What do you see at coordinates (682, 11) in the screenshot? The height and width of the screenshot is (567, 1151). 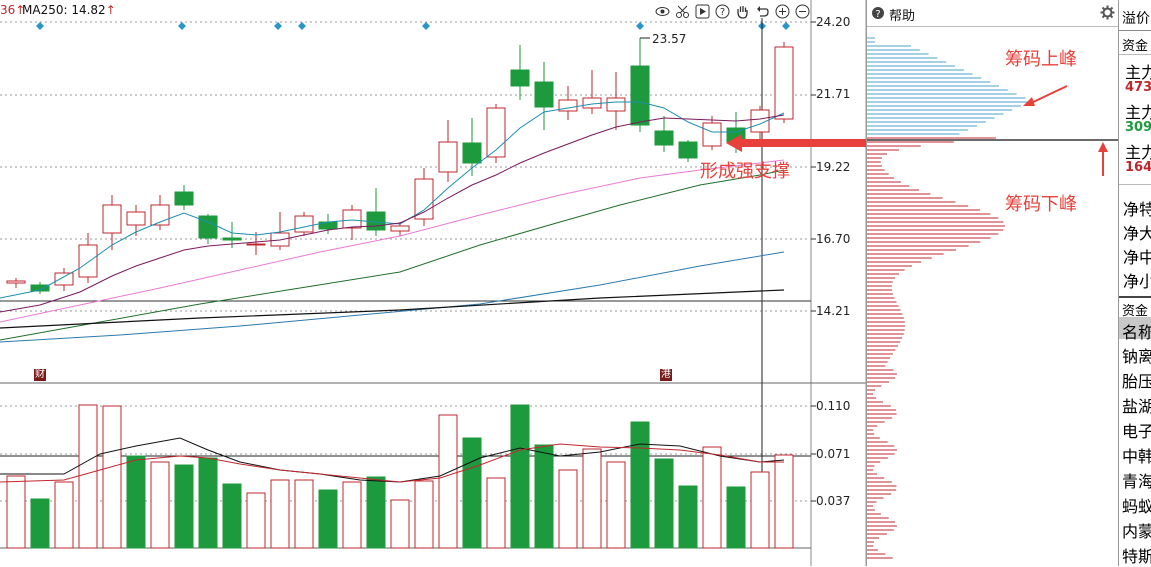 I see `scissors-icon` at bounding box center [682, 11].